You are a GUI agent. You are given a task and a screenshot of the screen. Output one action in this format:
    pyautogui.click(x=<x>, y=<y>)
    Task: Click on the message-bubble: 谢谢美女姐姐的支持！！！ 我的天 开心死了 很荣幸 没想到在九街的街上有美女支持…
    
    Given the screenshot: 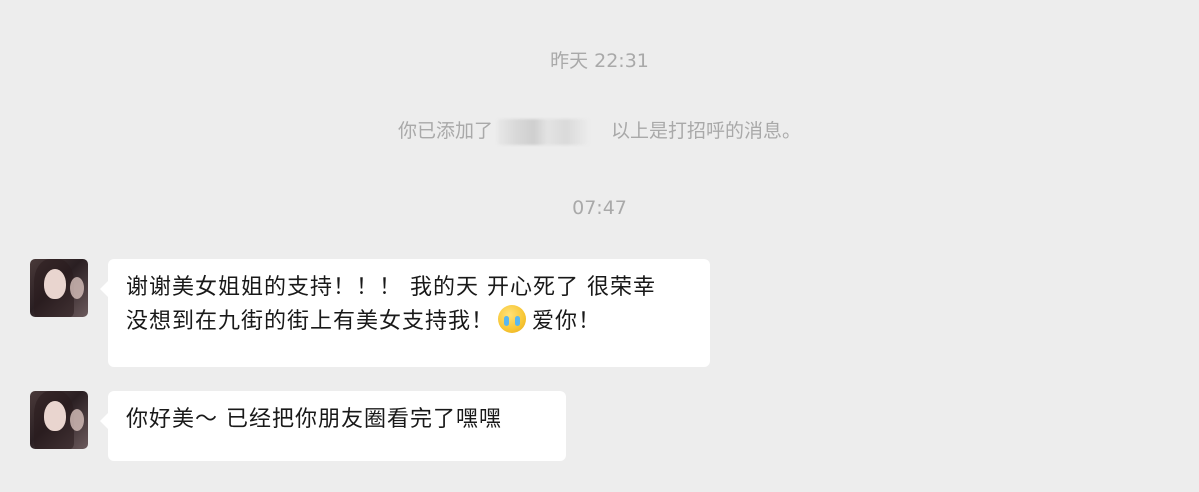 What is the action you would take?
    pyautogui.click(x=405, y=313)
    